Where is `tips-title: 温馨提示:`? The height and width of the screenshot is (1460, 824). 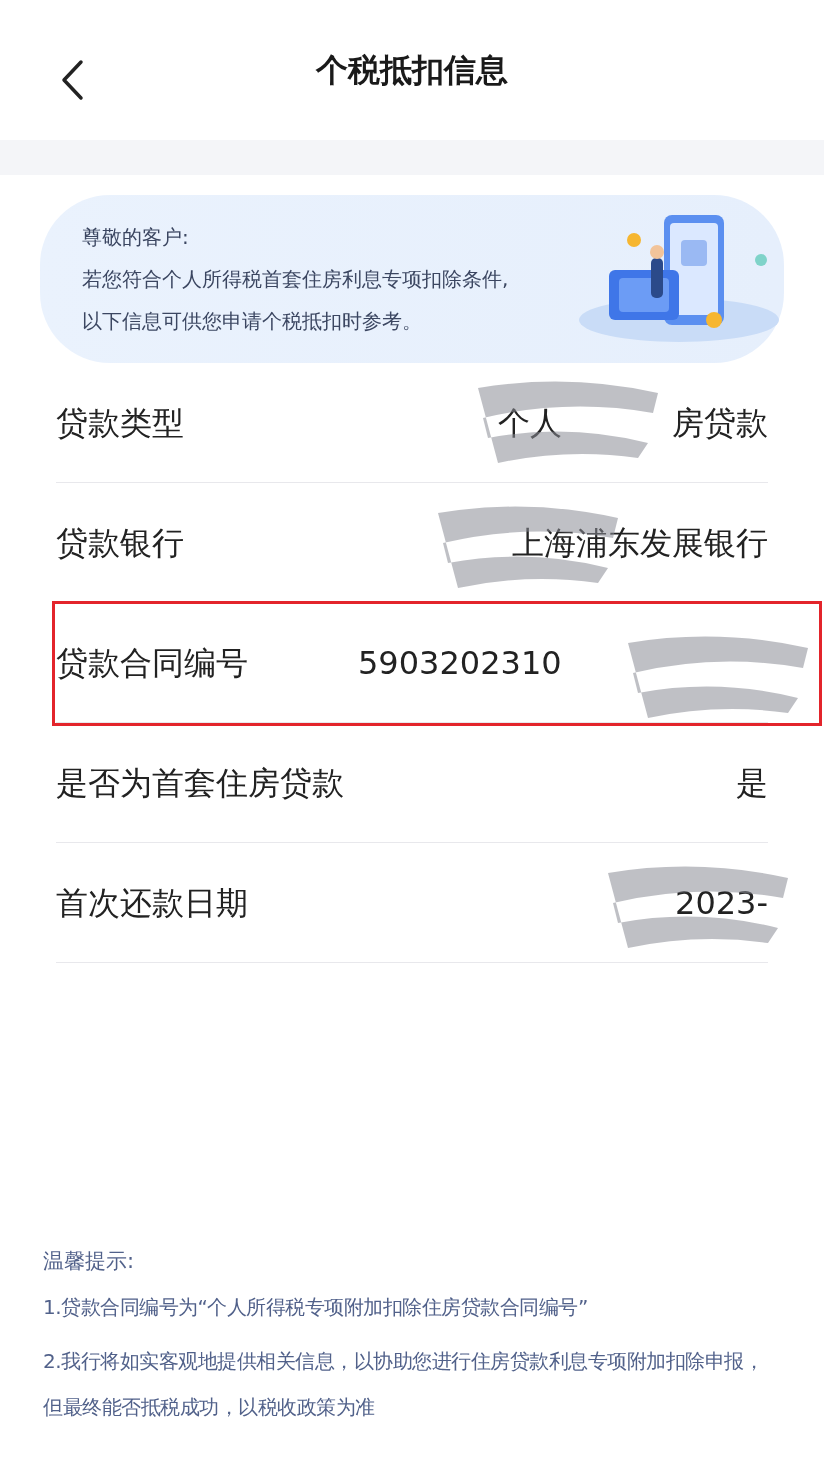
tips-title: 温馨提示: is located at coordinates (89, 1261).